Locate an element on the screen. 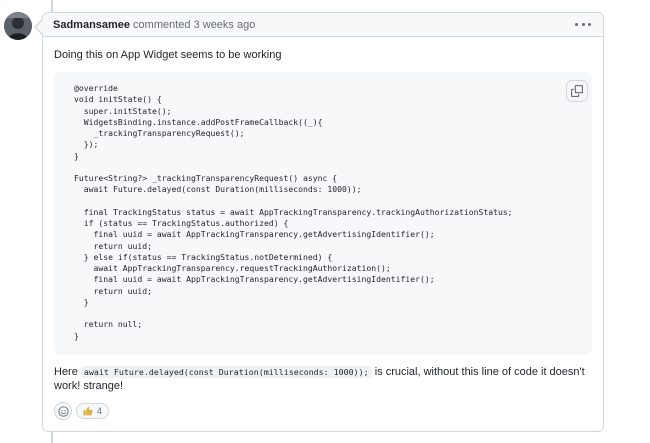 Image resolution: width=650 pixels, height=443 pixels. reactions-bar: 4 is located at coordinates (323, 411).